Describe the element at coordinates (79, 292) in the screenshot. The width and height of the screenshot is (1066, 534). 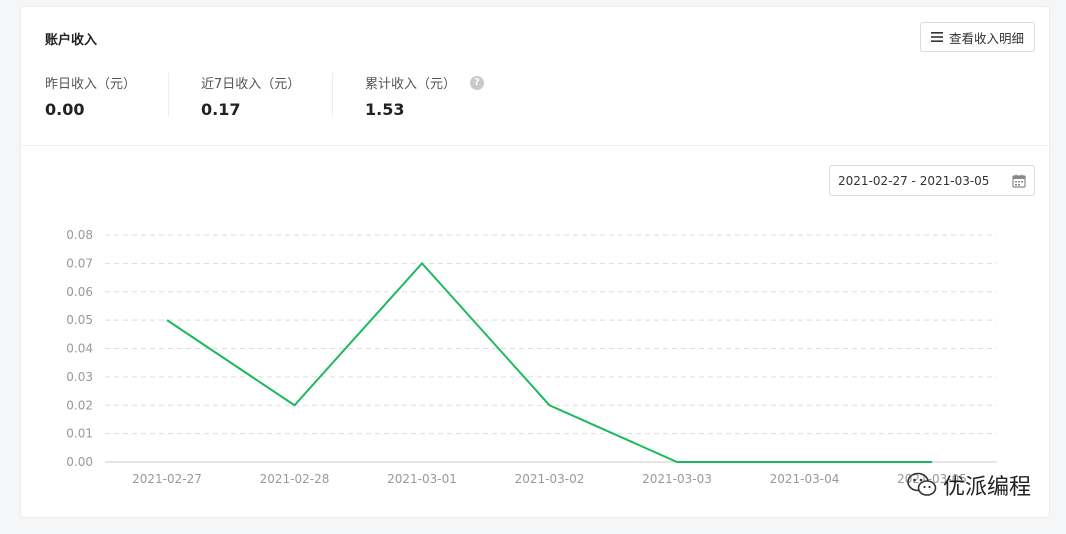
I see `y-tick-label: 0.06` at that location.